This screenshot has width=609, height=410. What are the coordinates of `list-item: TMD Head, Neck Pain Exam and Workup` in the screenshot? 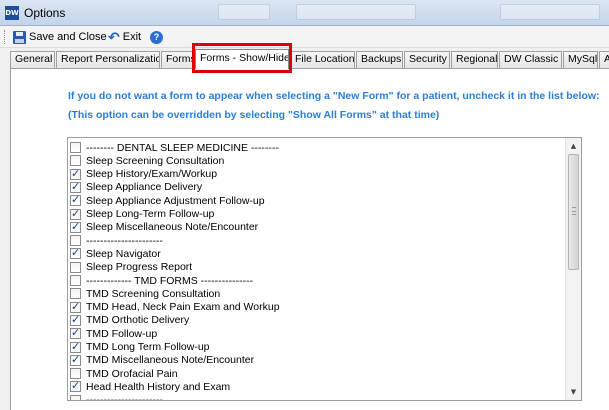 It's located at (175, 307).